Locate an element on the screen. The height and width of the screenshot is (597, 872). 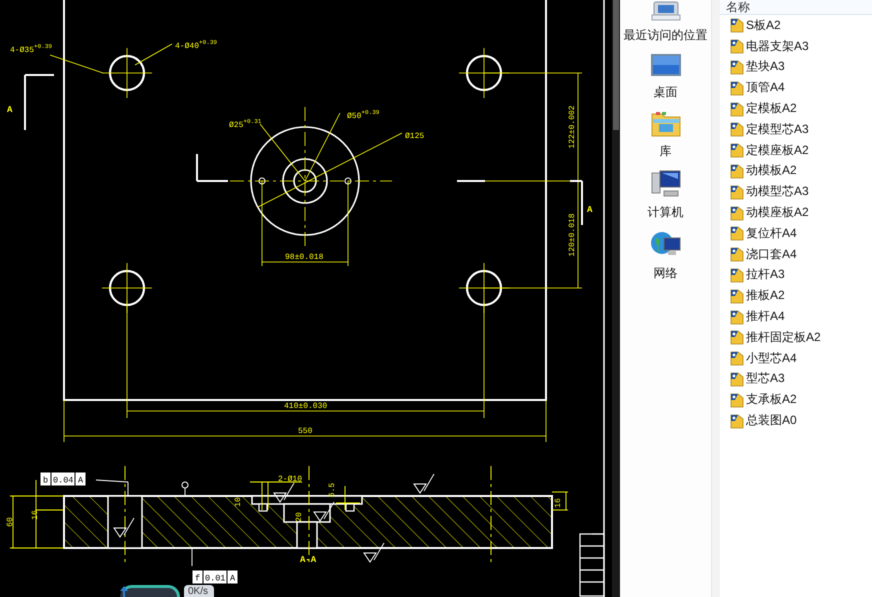
place-item: 库 is located at coordinates (666, 135).